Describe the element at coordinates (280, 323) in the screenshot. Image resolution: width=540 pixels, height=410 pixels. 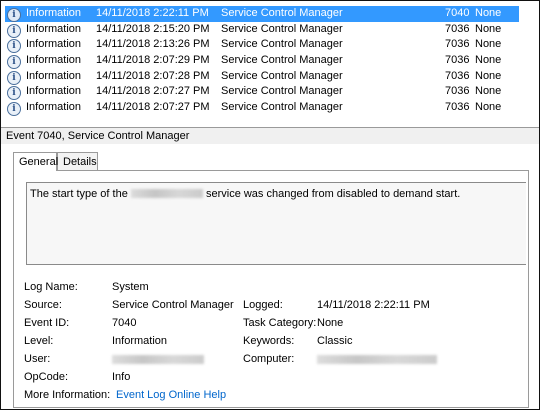
I see `task-category-label: Task Category:` at that location.